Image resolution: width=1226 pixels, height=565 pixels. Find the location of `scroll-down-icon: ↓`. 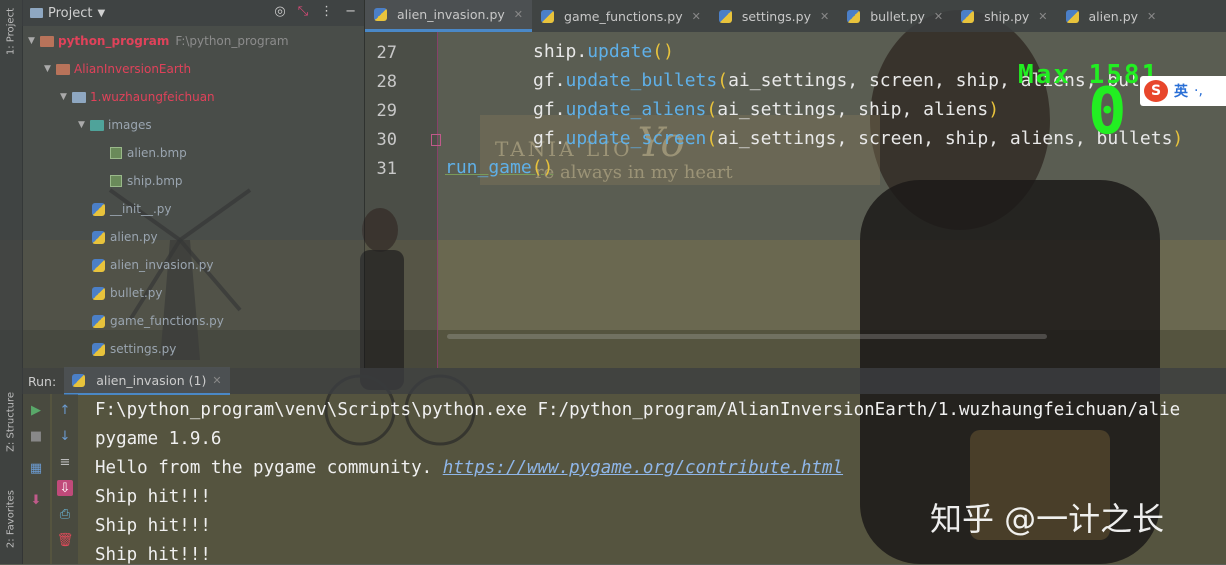

scroll-down-icon: ↓ is located at coordinates (65, 436).